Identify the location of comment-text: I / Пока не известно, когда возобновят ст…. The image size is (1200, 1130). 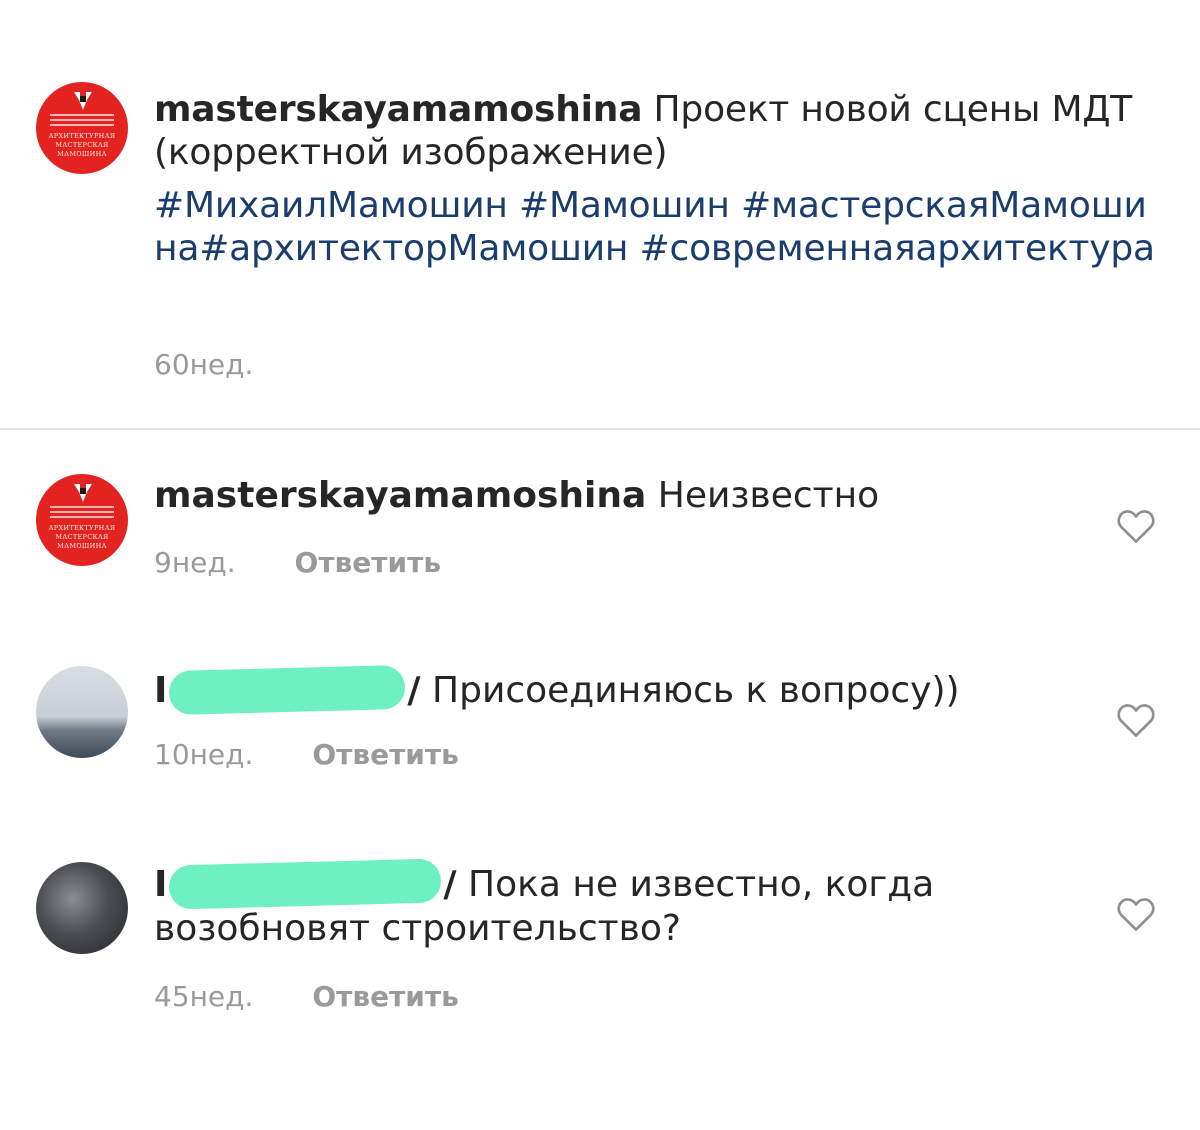
(614, 904).